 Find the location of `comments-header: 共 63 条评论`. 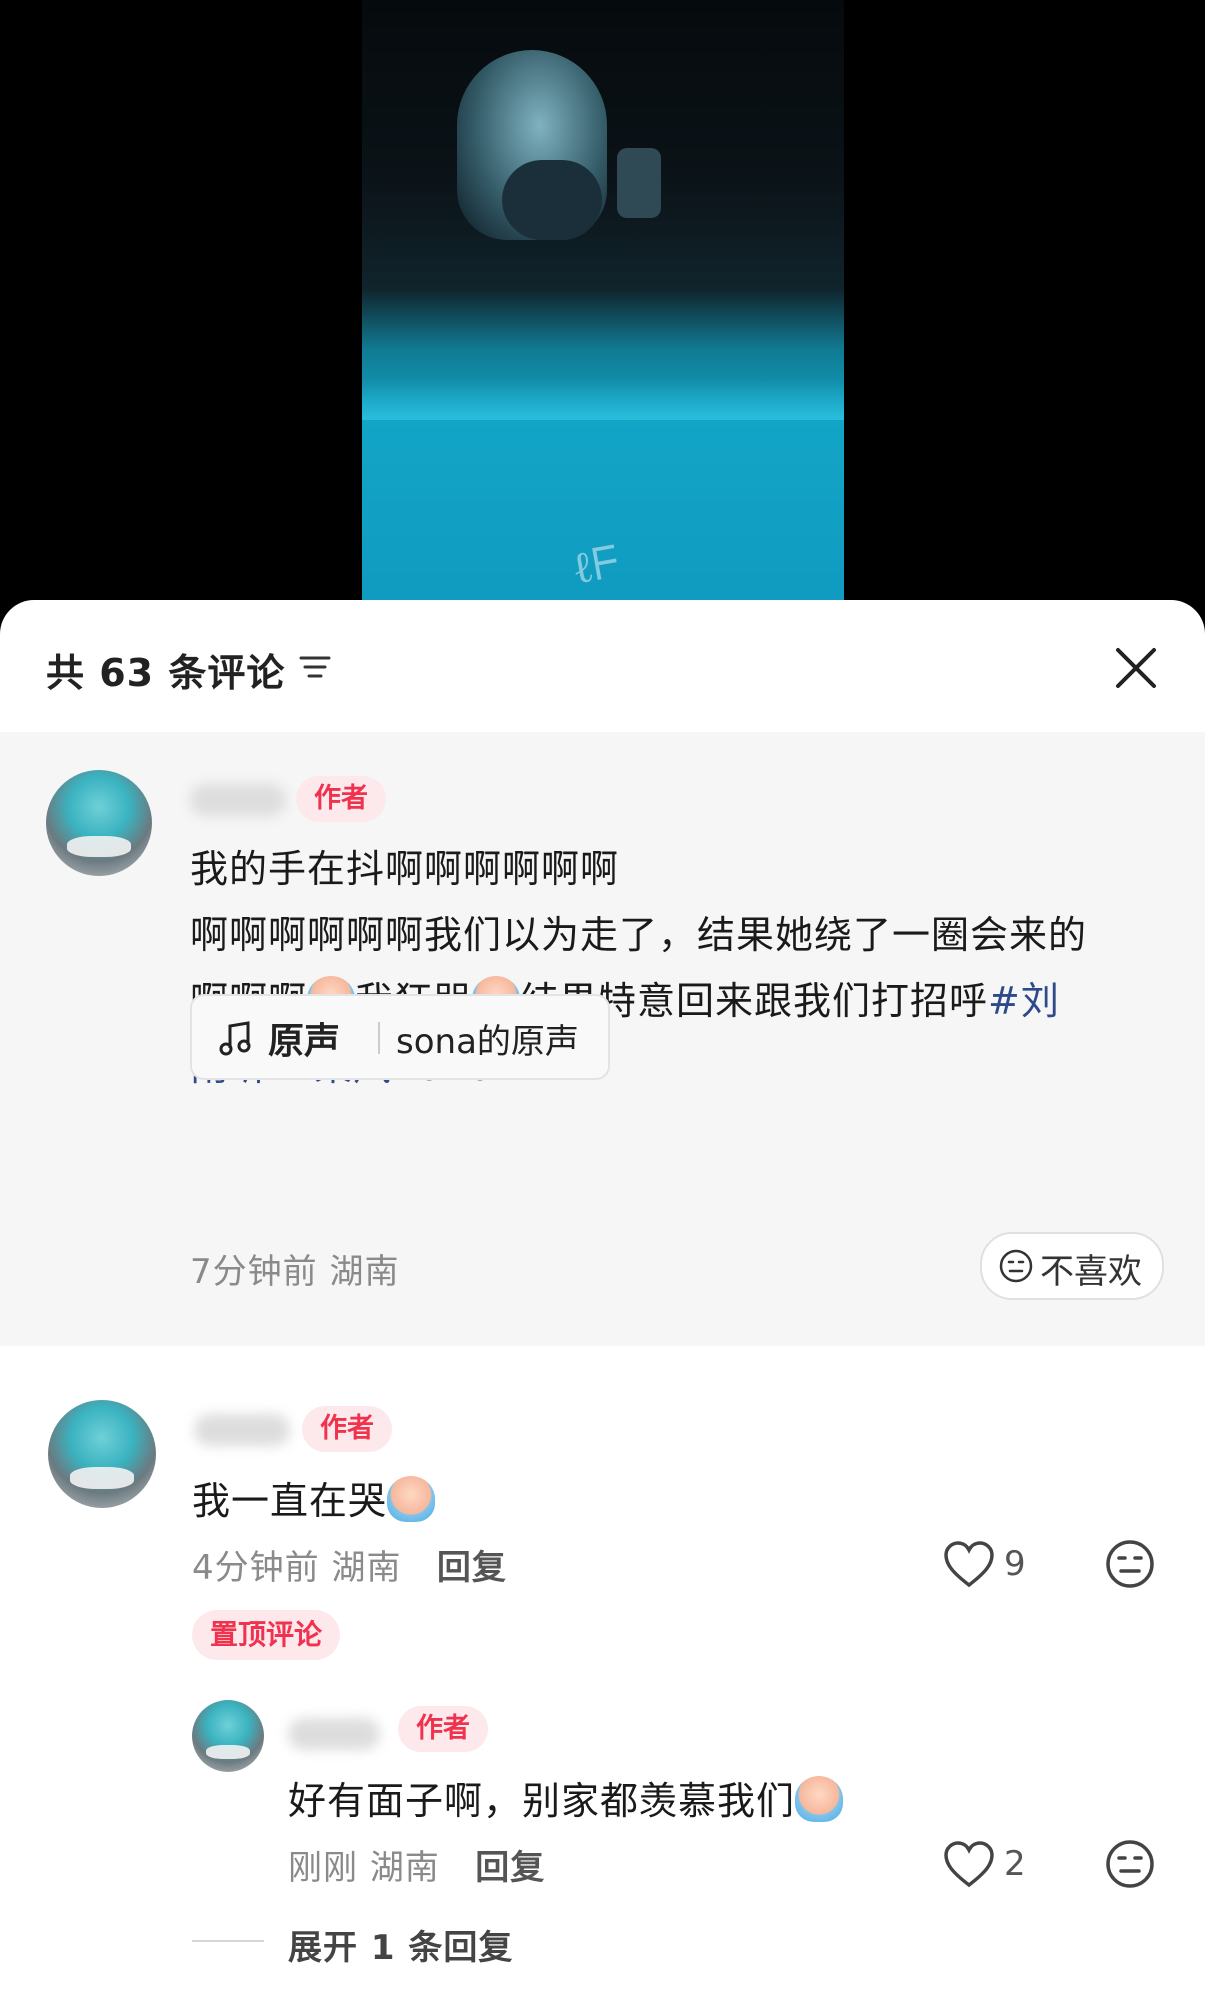

comments-header: 共 63 条评论 is located at coordinates (602, 666).